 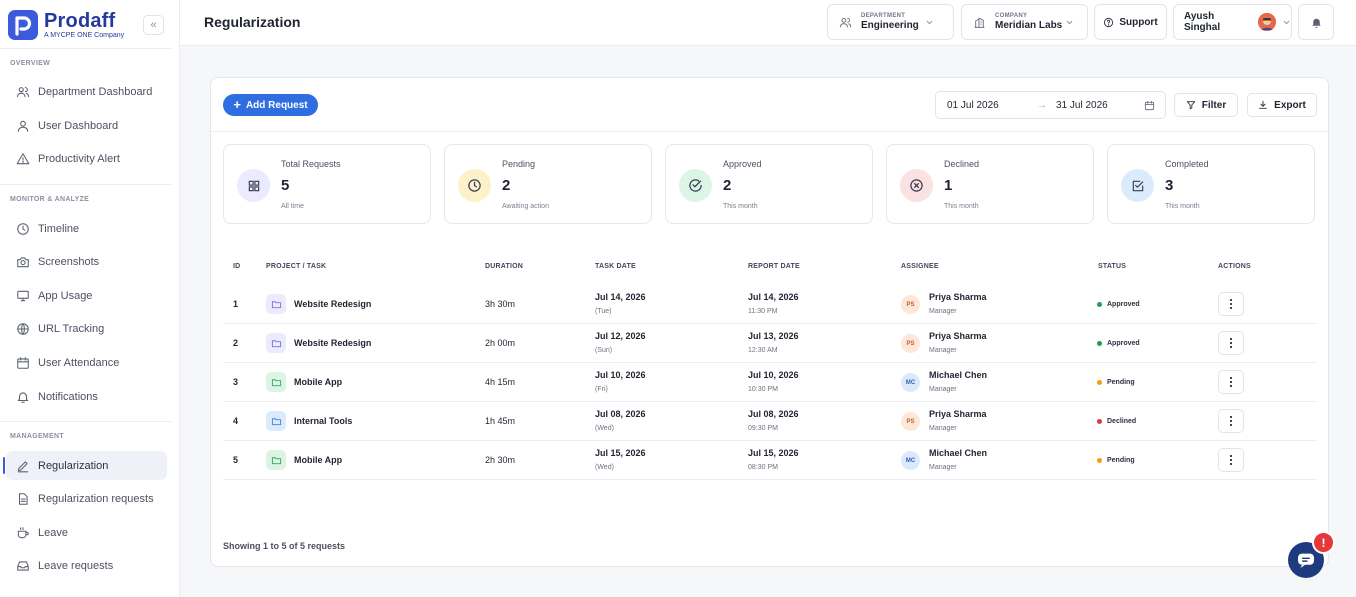 I want to click on sidebar-item-screenshots: Screenshots, so click(x=86, y=261).